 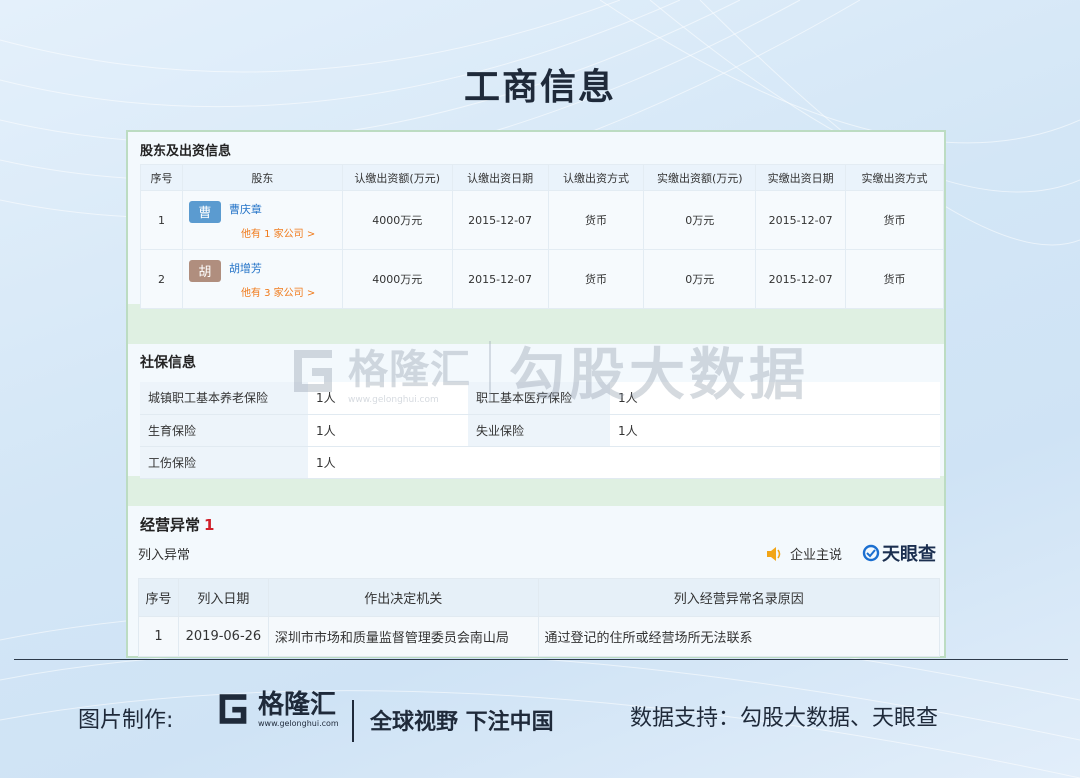 What do you see at coordinates (462, 722) in the screenshot?
I see `footer-slogan: 全球视野 下注中国` at bounding box center [462, 722].